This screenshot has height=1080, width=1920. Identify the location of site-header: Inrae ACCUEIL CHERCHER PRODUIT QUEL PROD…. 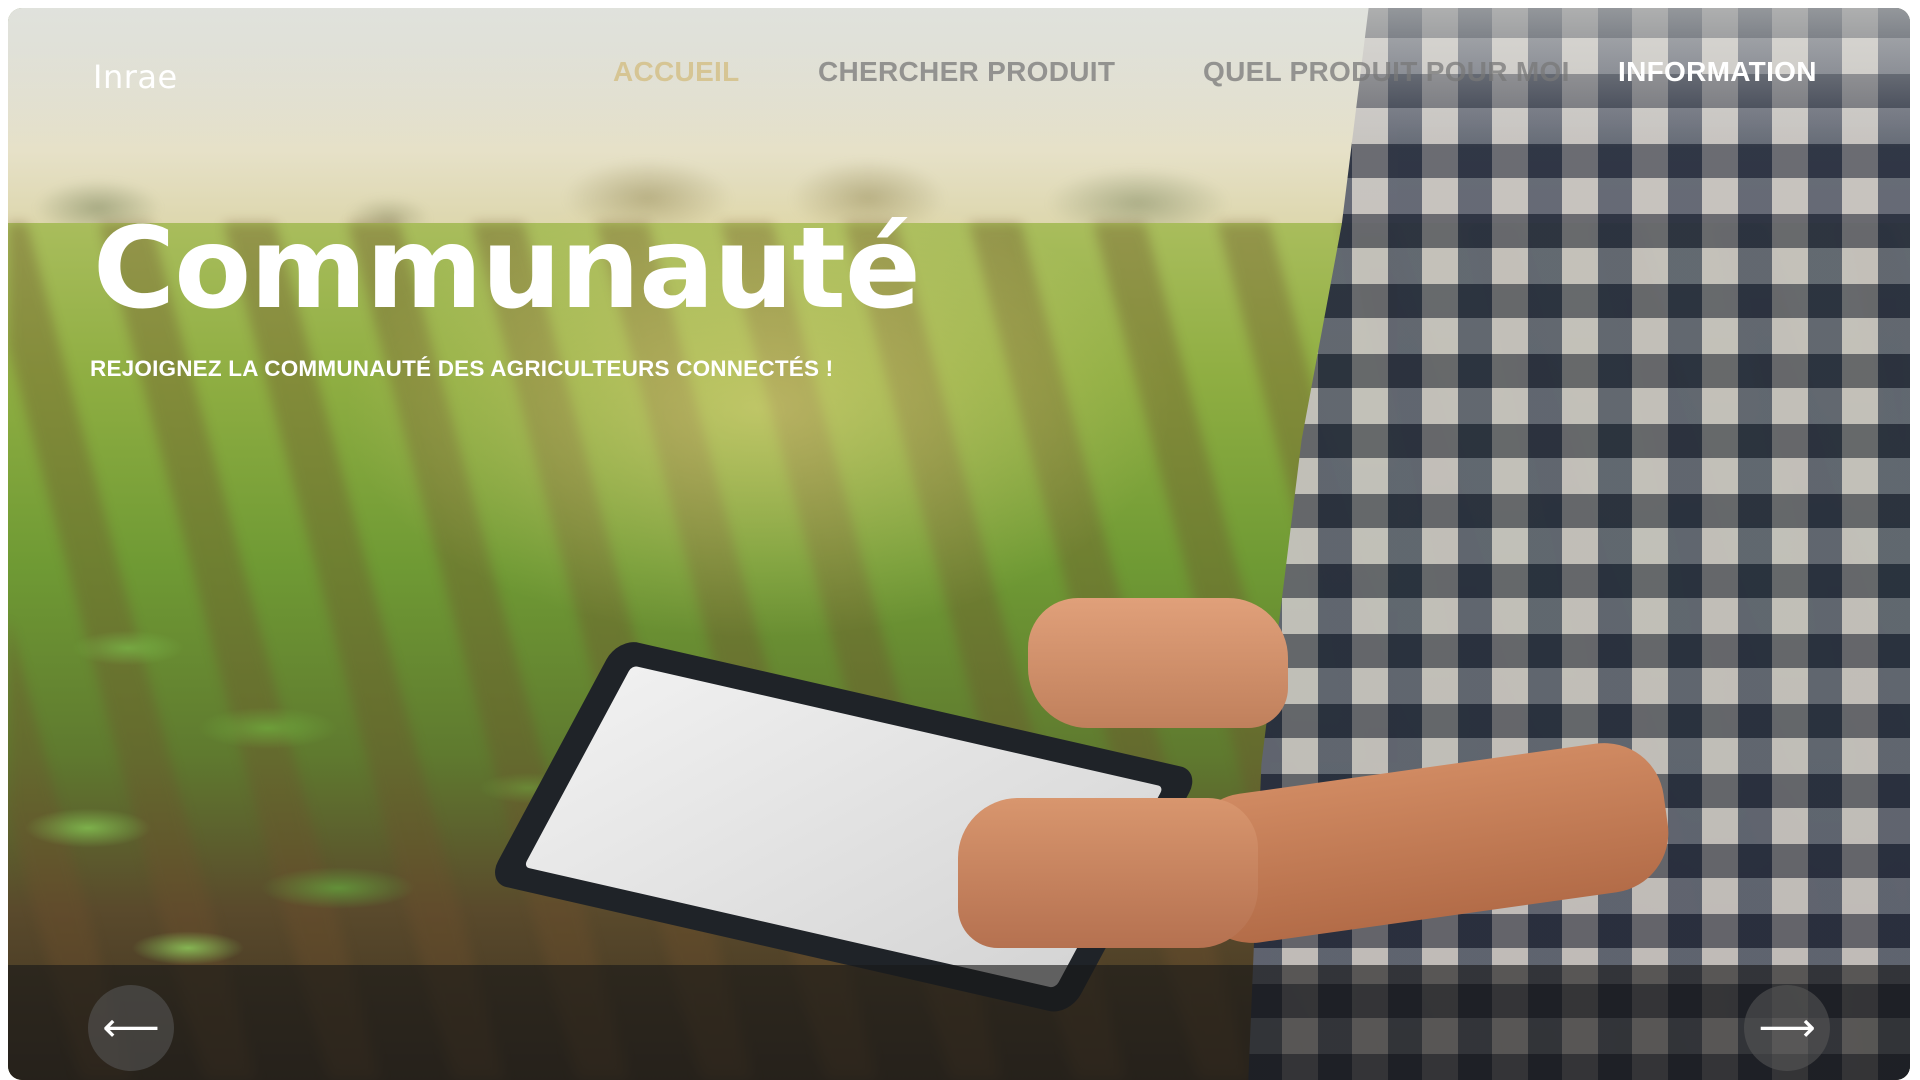
(959, 68).